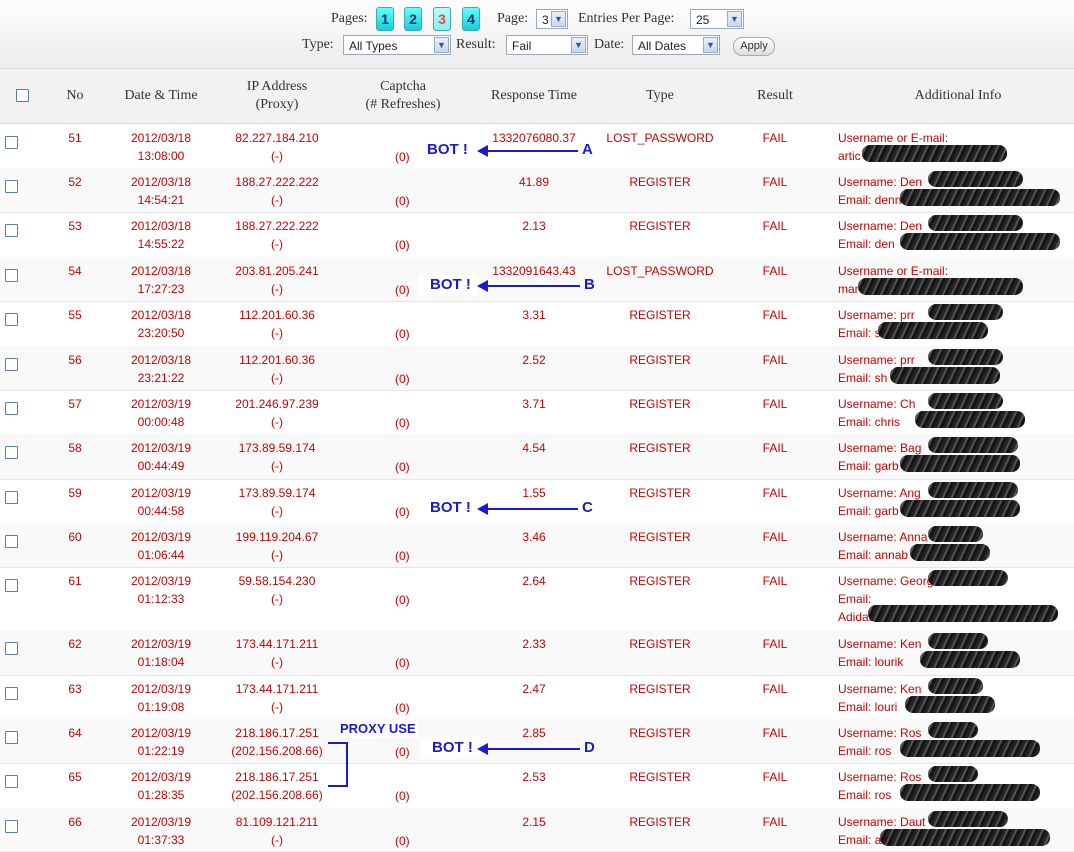  Describe the element at coordinates (413, 19) in the screenshot. I see `page-link-2: 2` at that location.